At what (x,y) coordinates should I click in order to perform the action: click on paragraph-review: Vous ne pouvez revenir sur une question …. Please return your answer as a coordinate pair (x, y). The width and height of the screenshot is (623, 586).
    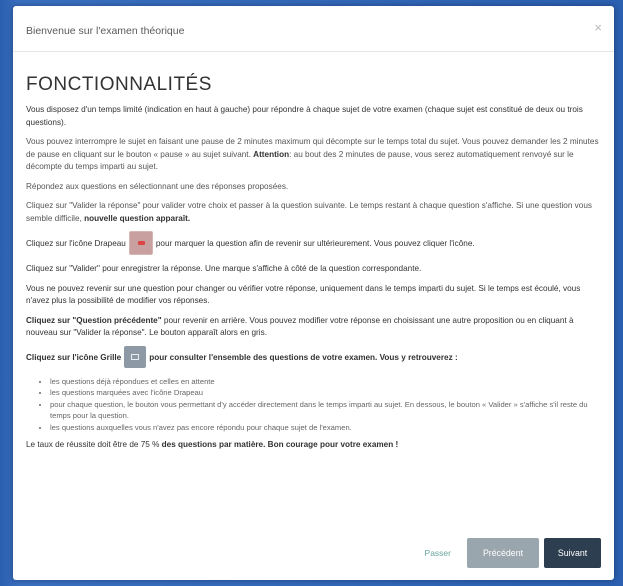
    Looking at the image, I should click on (313, 295).